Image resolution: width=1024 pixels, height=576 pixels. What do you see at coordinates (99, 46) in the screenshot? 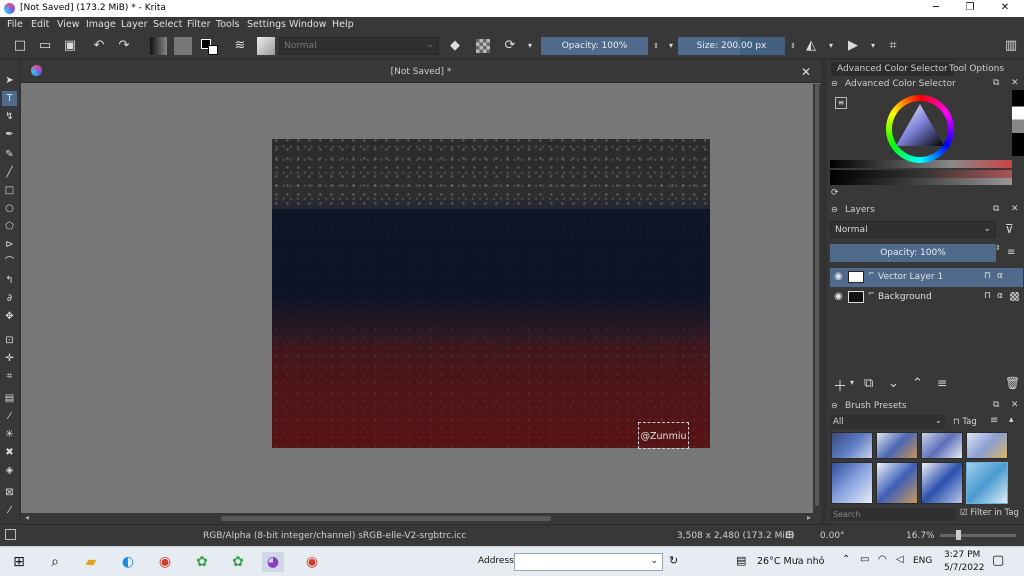
I see `undo-icon: ↶` at bounding box center [99, 46].